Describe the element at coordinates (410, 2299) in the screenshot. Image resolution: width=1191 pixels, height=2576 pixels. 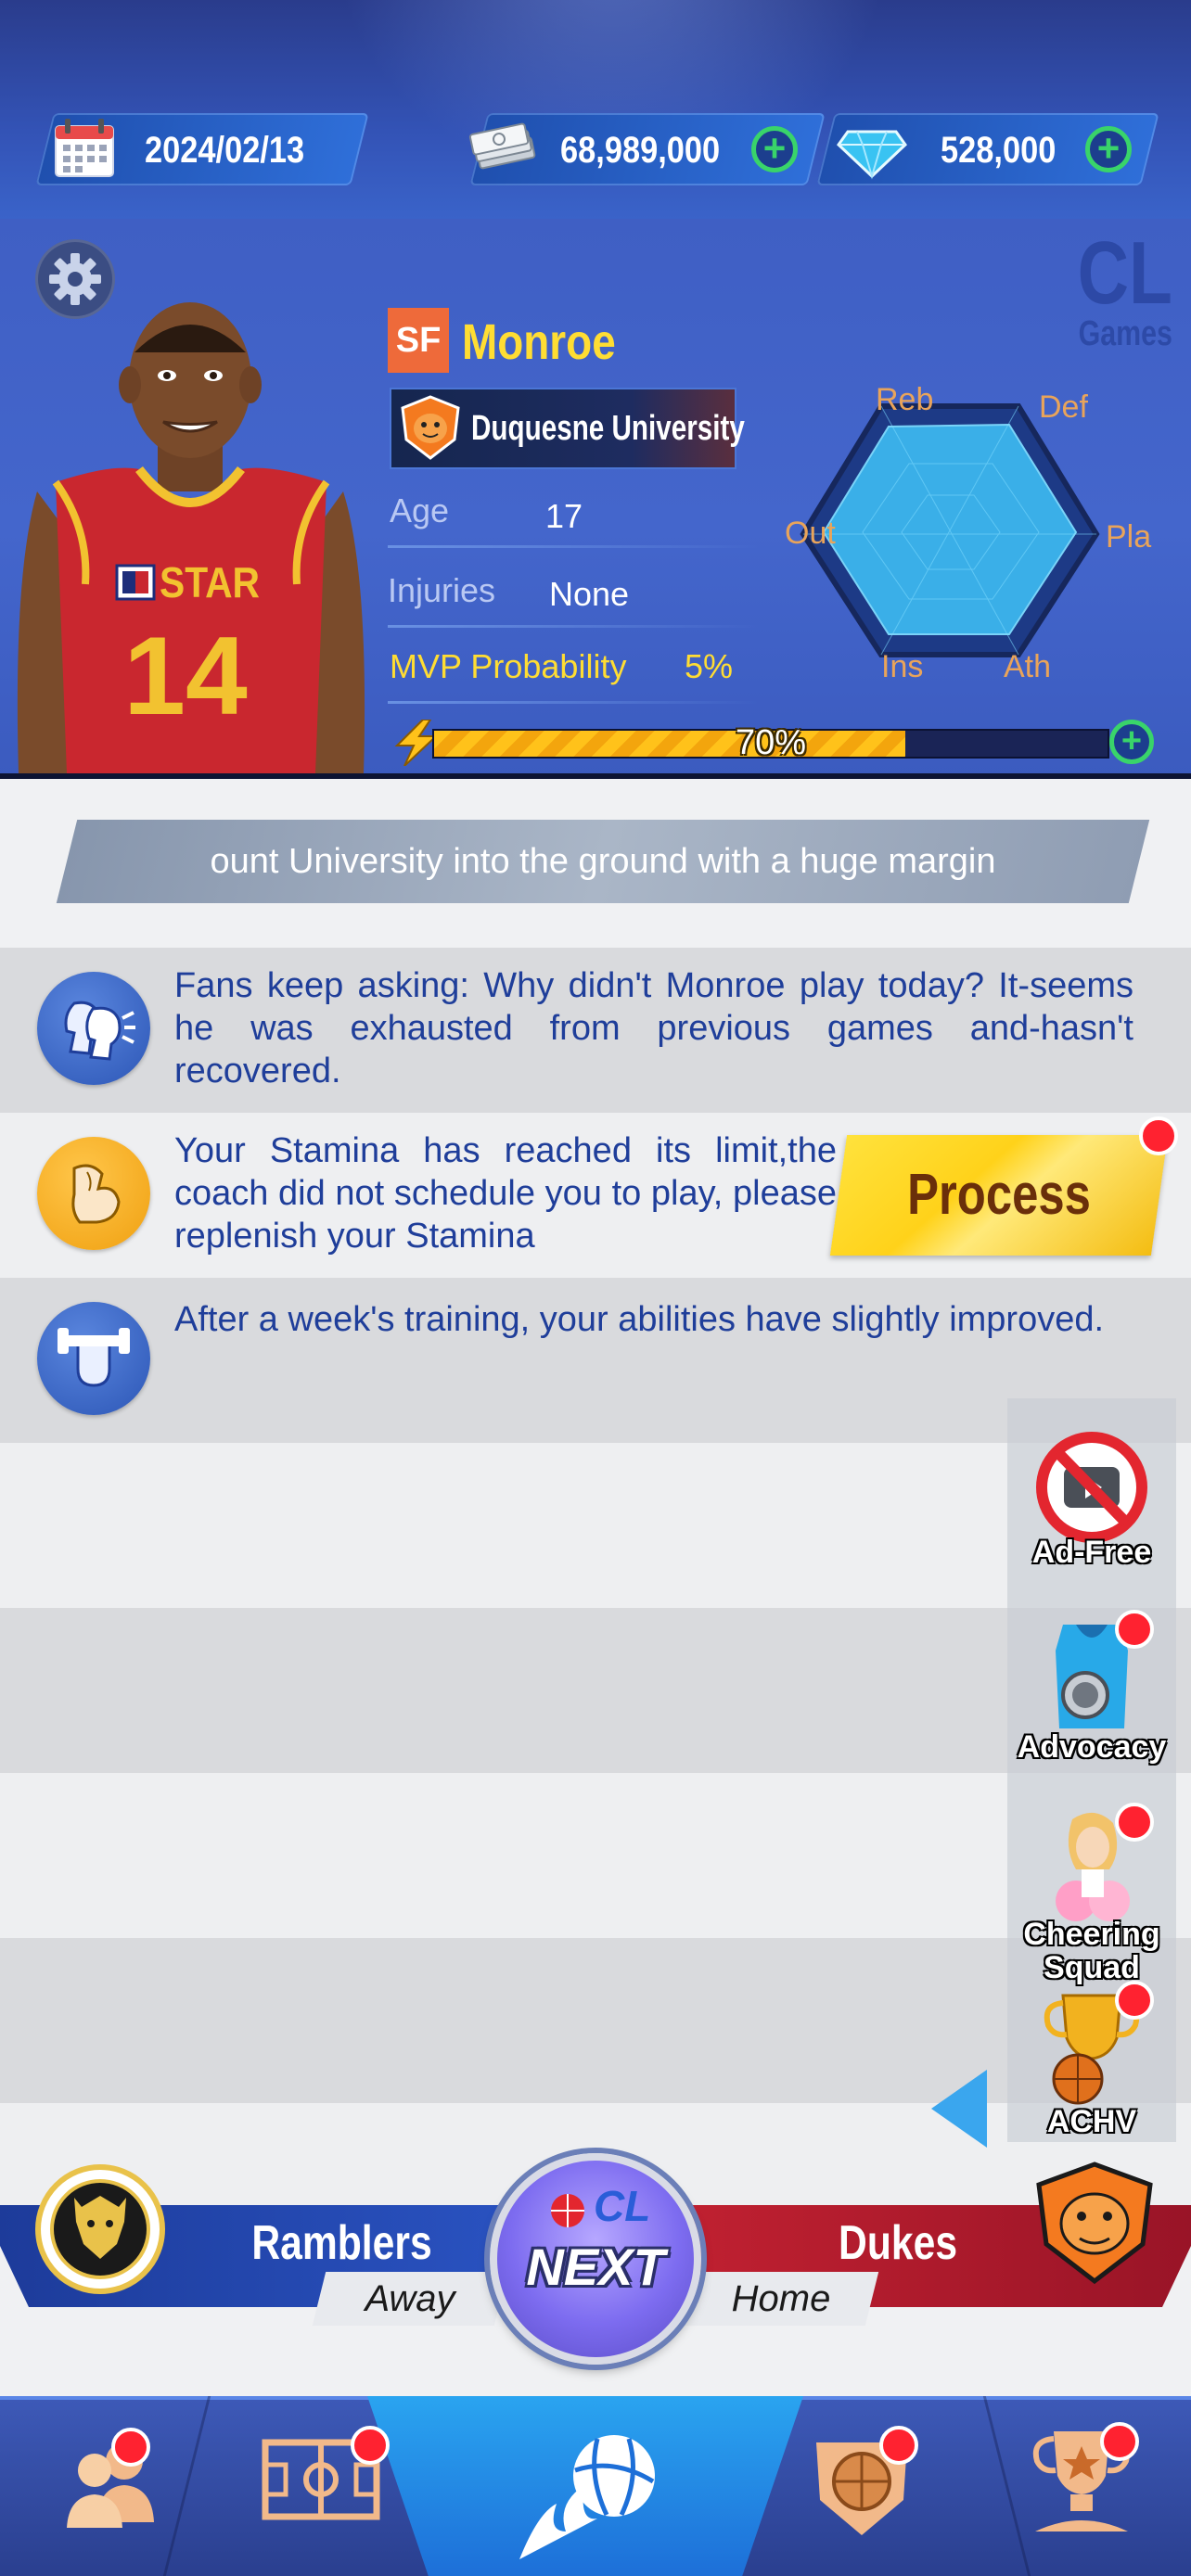
I see `away-label: Away` at that location.